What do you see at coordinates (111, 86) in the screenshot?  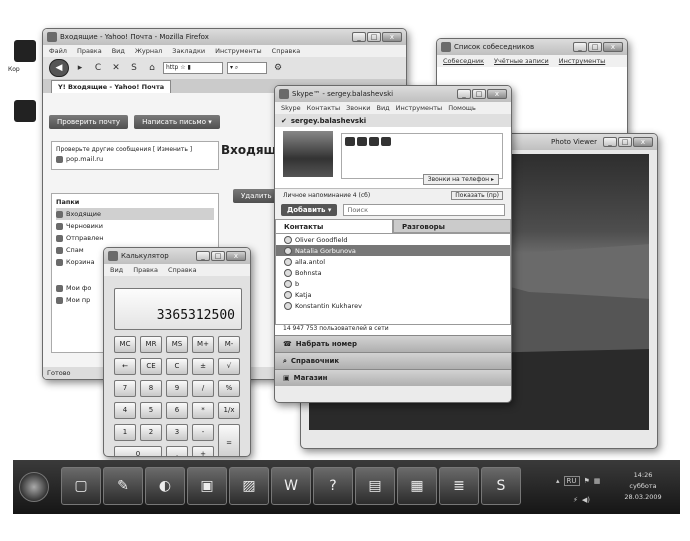 I see `tab-yahoo-mail: Y! Входящие - Yahoo! Почта` at bounding box center [111, 86].